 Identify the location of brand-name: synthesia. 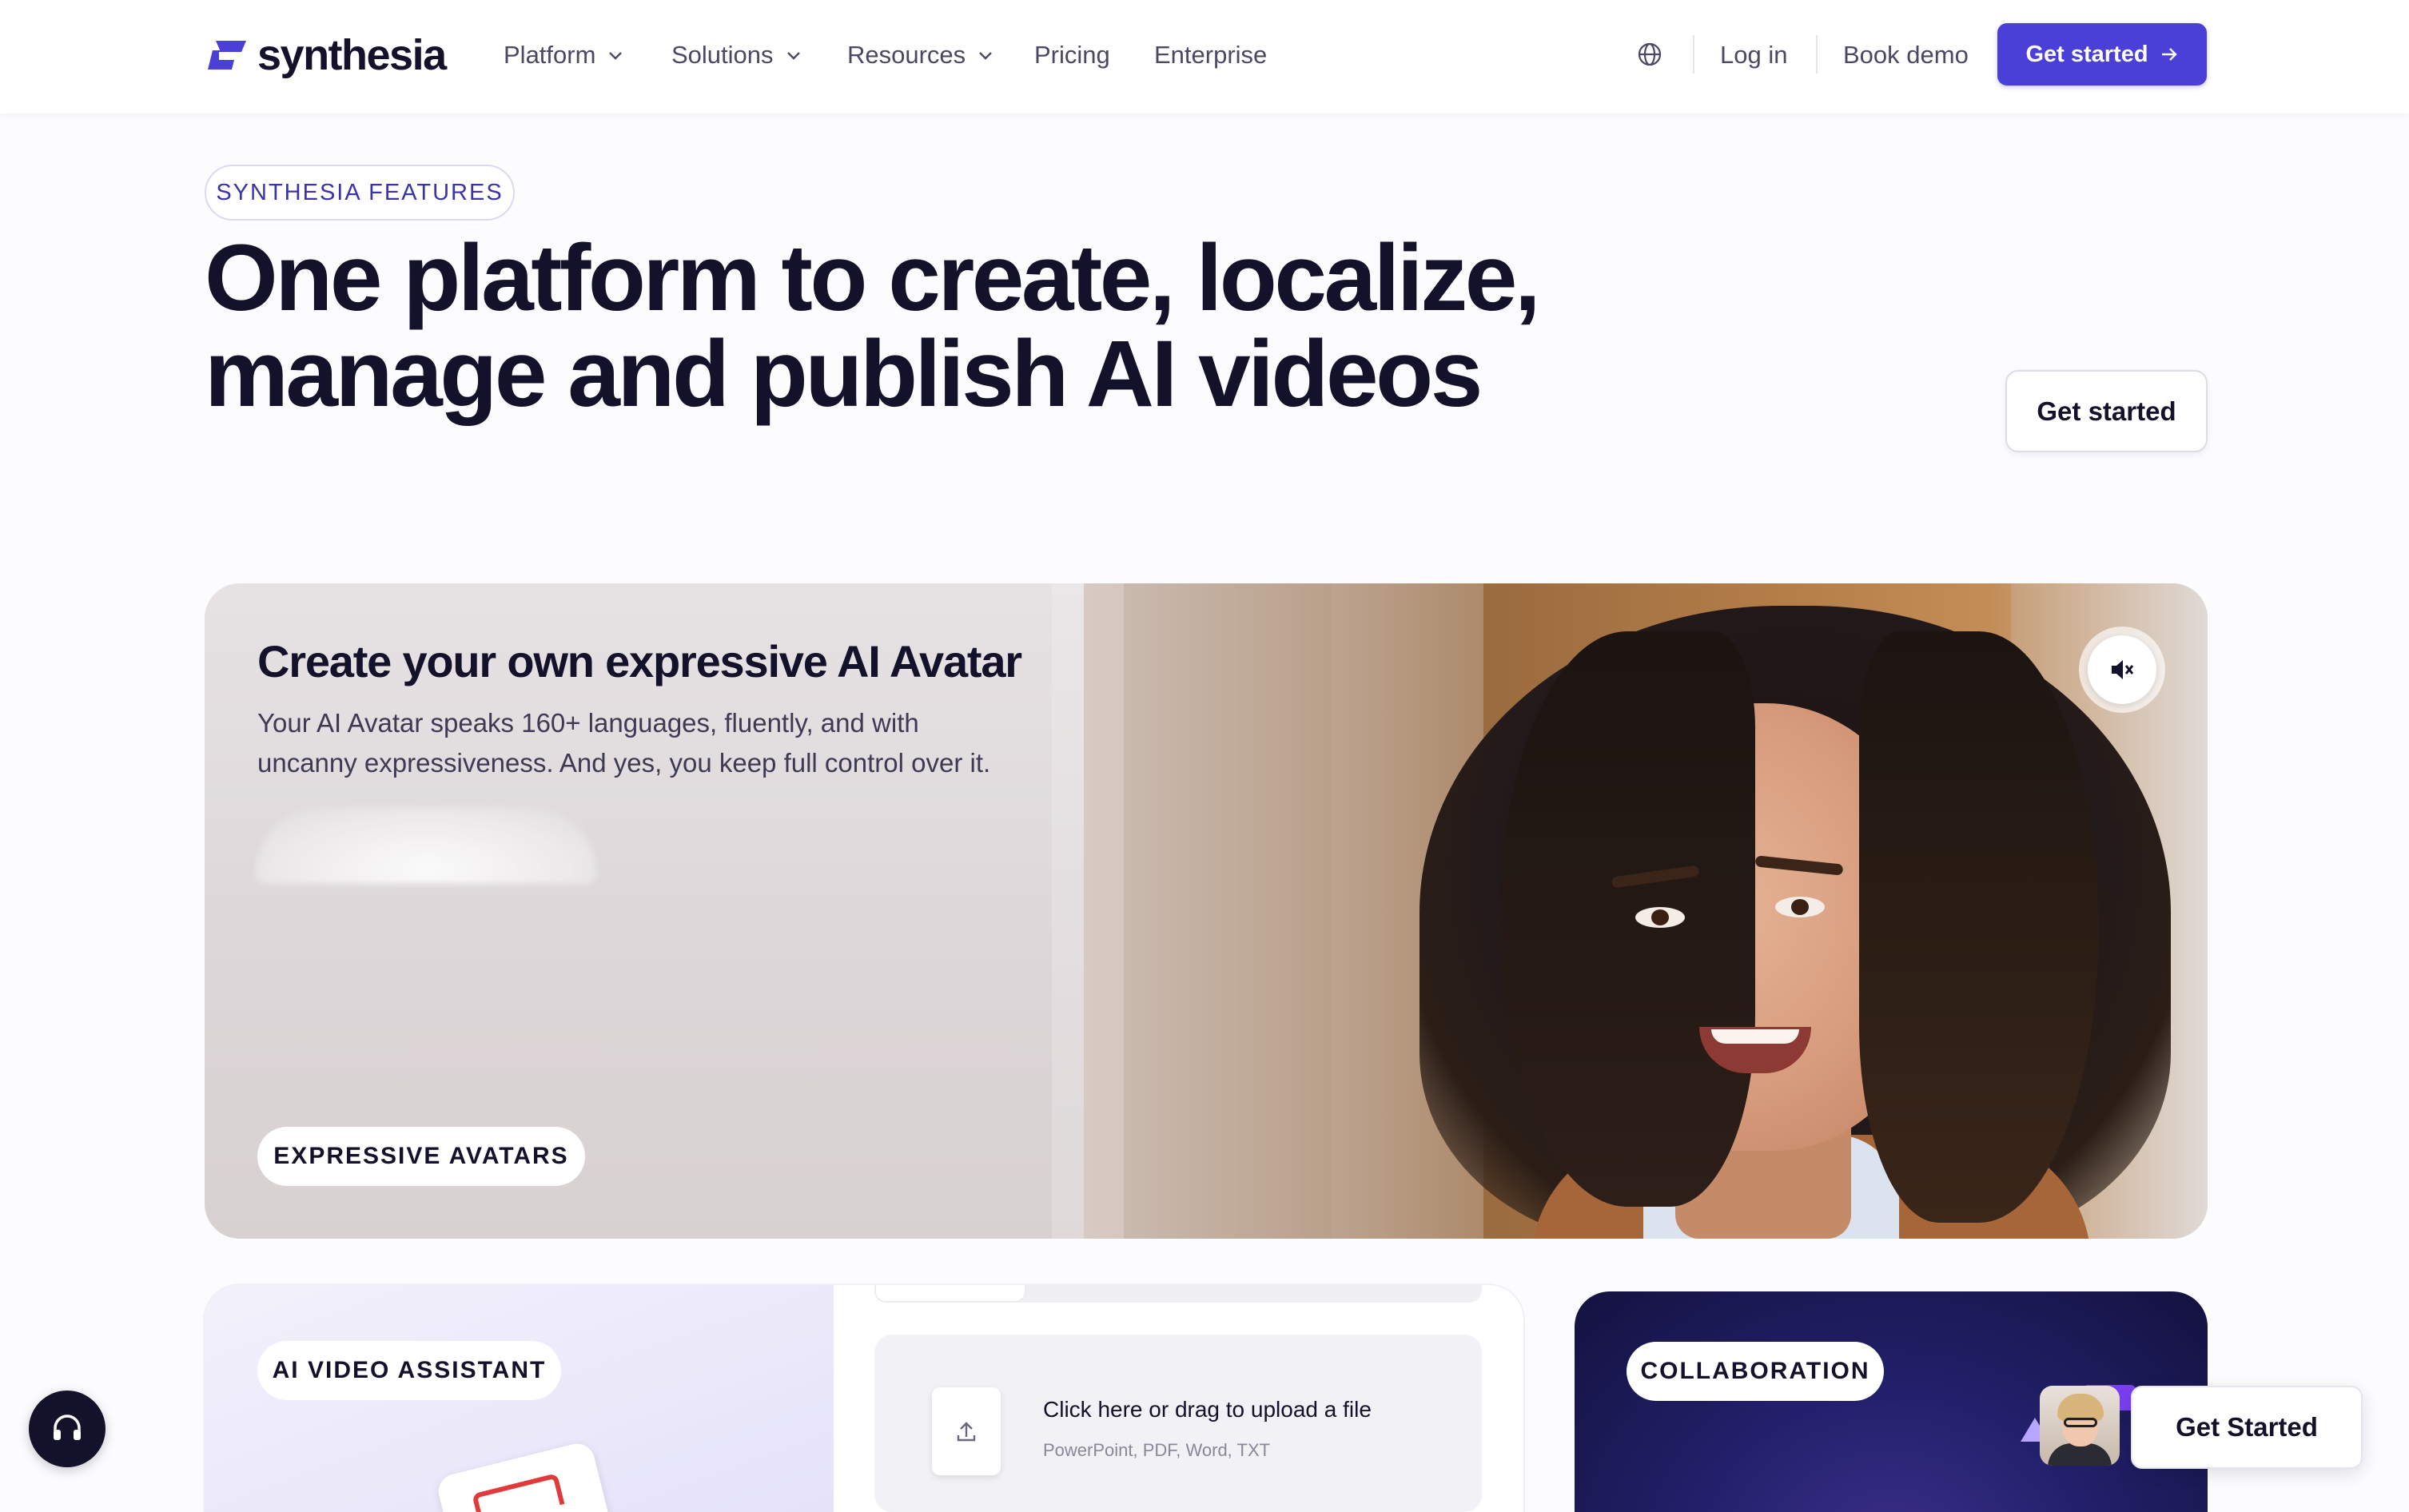
(352, 55).